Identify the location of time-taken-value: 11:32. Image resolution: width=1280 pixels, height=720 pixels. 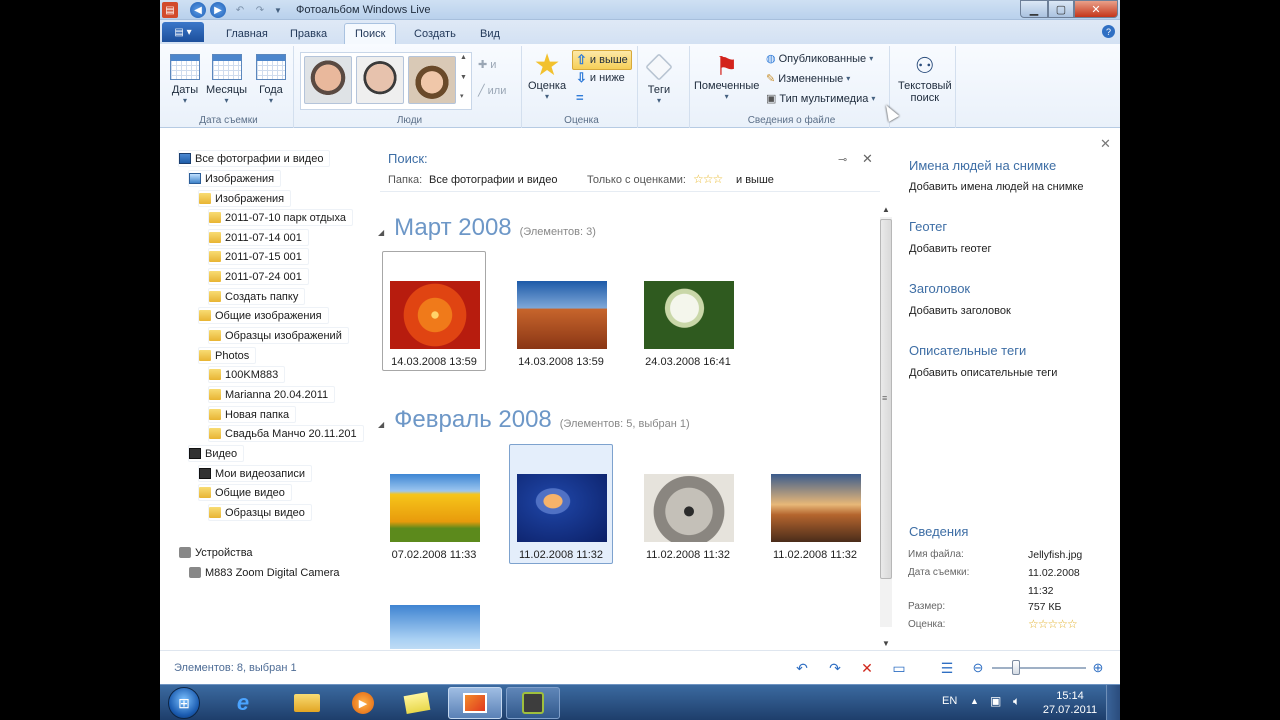
(1041, 591).